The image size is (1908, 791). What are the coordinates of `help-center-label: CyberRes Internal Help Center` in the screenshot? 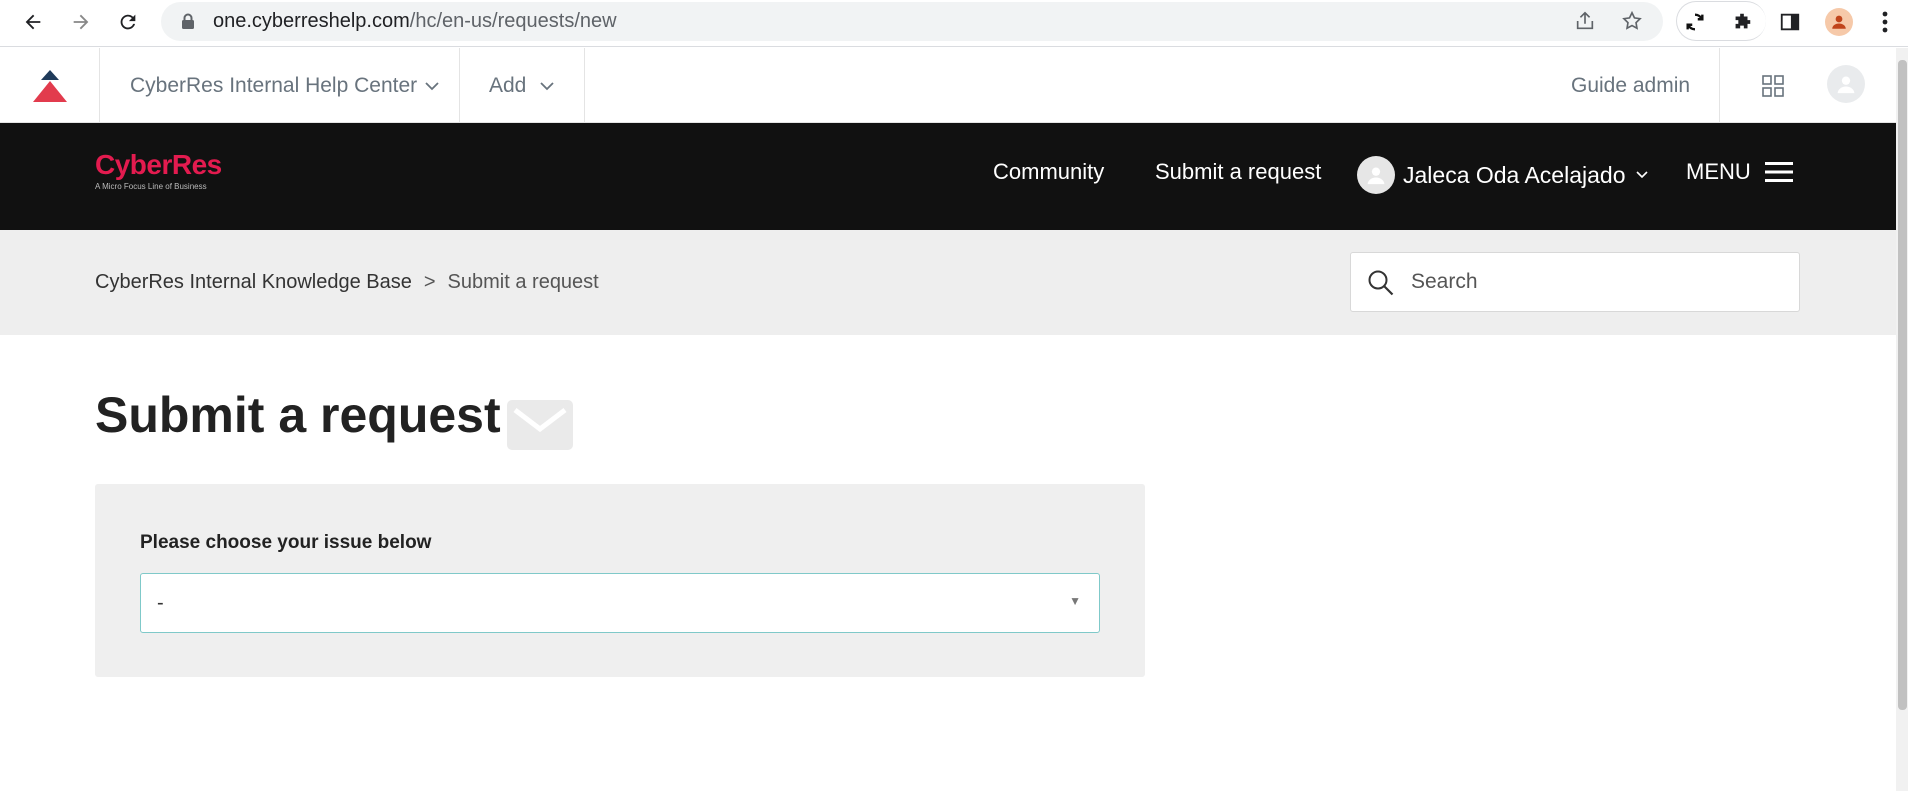 It's located at (274, 85).